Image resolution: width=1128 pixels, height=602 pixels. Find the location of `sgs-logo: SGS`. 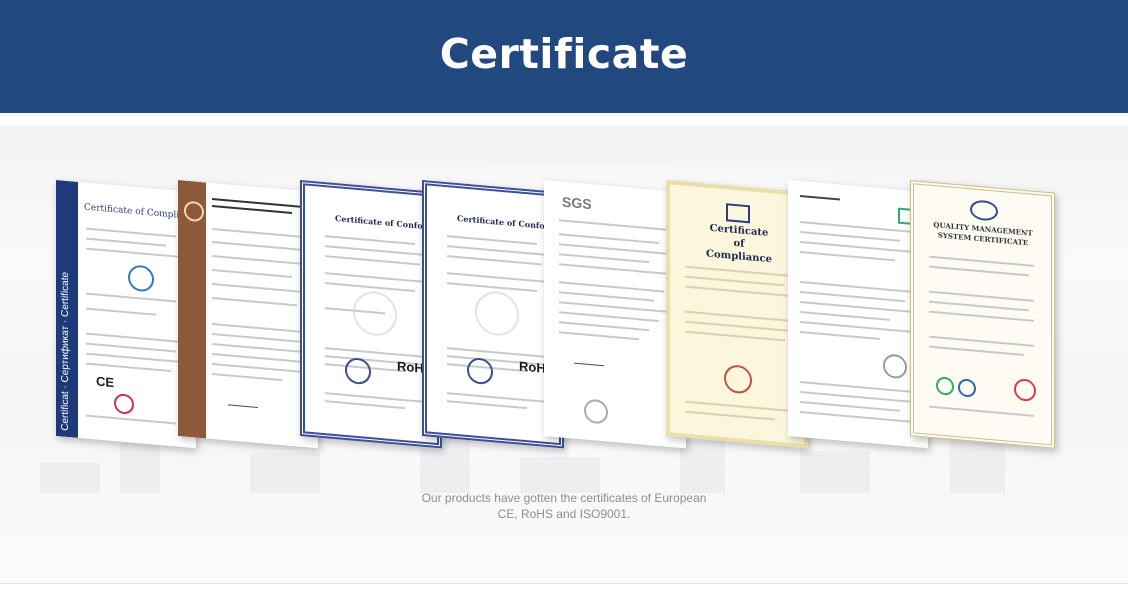

sgs-logo: SGS is located at coordinates (577, 203).